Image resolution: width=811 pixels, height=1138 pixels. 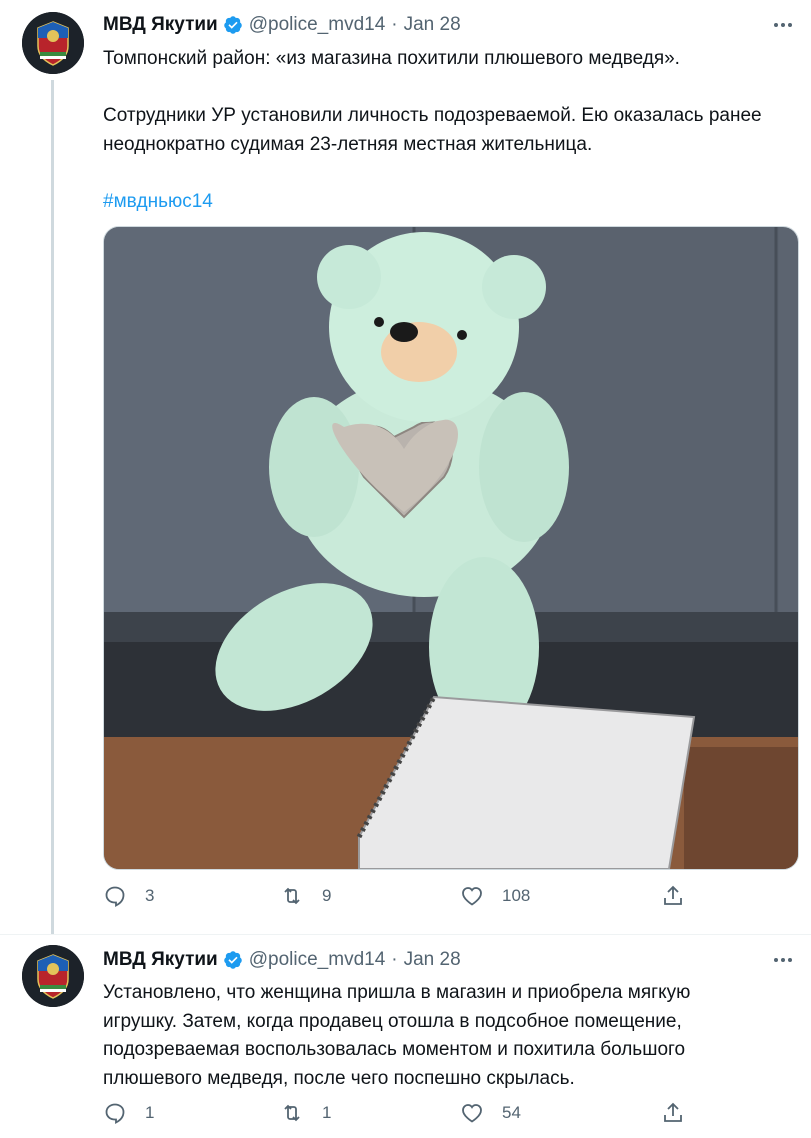 What do you see at coordinates (52, 507) in the screenshot?
I see `thread-line` at bounding box center [52, 507].